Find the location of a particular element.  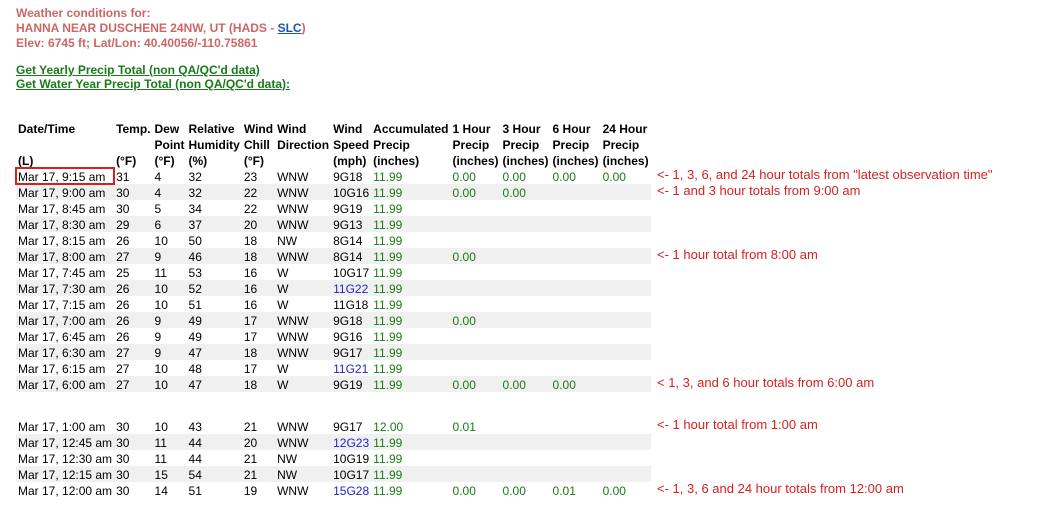

cell-winddir: NW is located at coordinates (287, 241).